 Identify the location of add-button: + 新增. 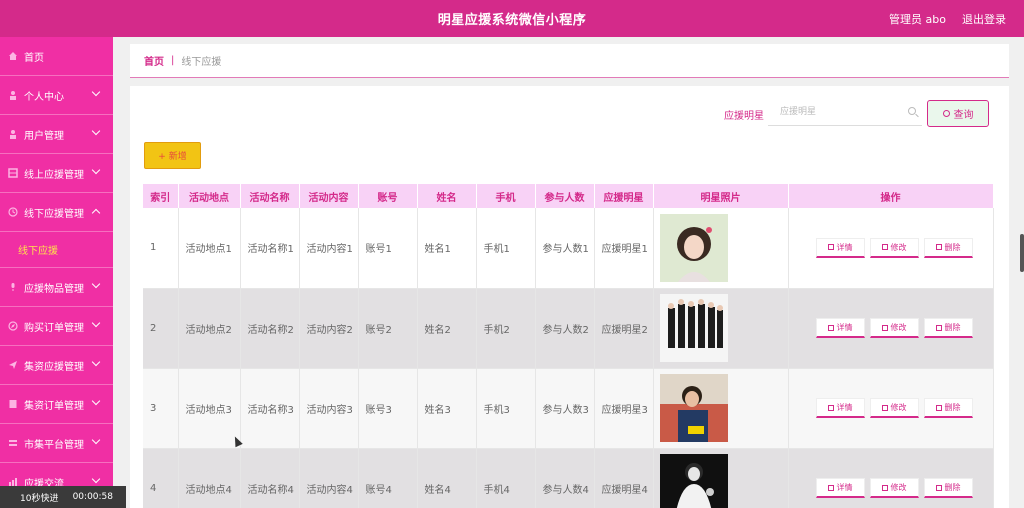
(172, 155).